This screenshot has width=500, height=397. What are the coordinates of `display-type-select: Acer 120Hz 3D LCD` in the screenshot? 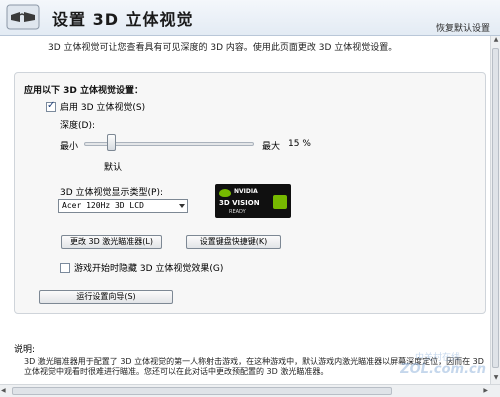 It's located at (123, 206).